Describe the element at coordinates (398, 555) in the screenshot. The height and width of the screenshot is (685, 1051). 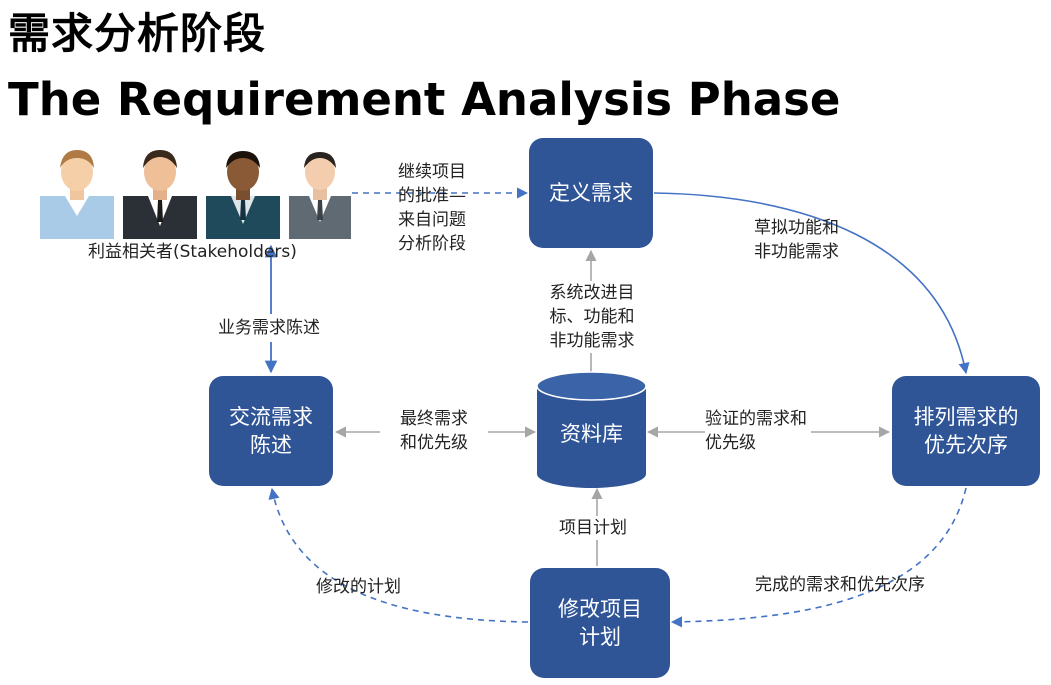
I see `arrow-revised` at that location.